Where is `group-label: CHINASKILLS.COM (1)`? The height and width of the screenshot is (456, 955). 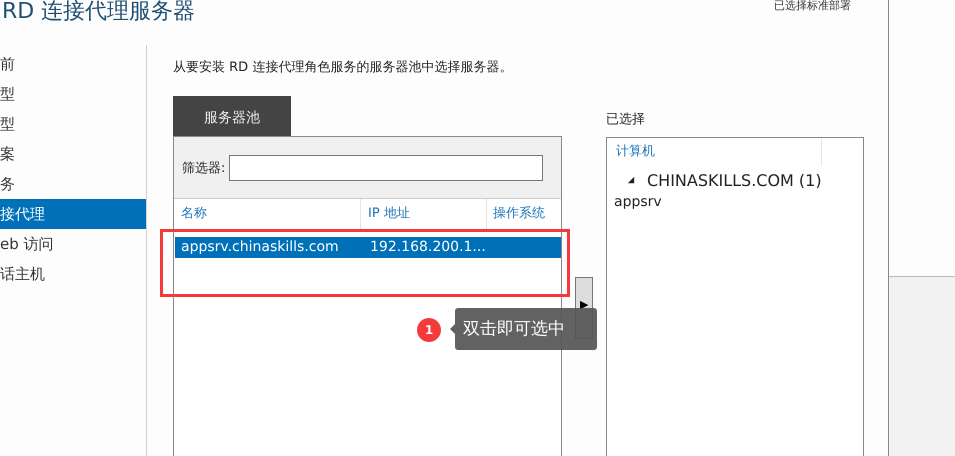 group-label: CHINASKILLS.COM (1) is located at coordinates (734, 180).